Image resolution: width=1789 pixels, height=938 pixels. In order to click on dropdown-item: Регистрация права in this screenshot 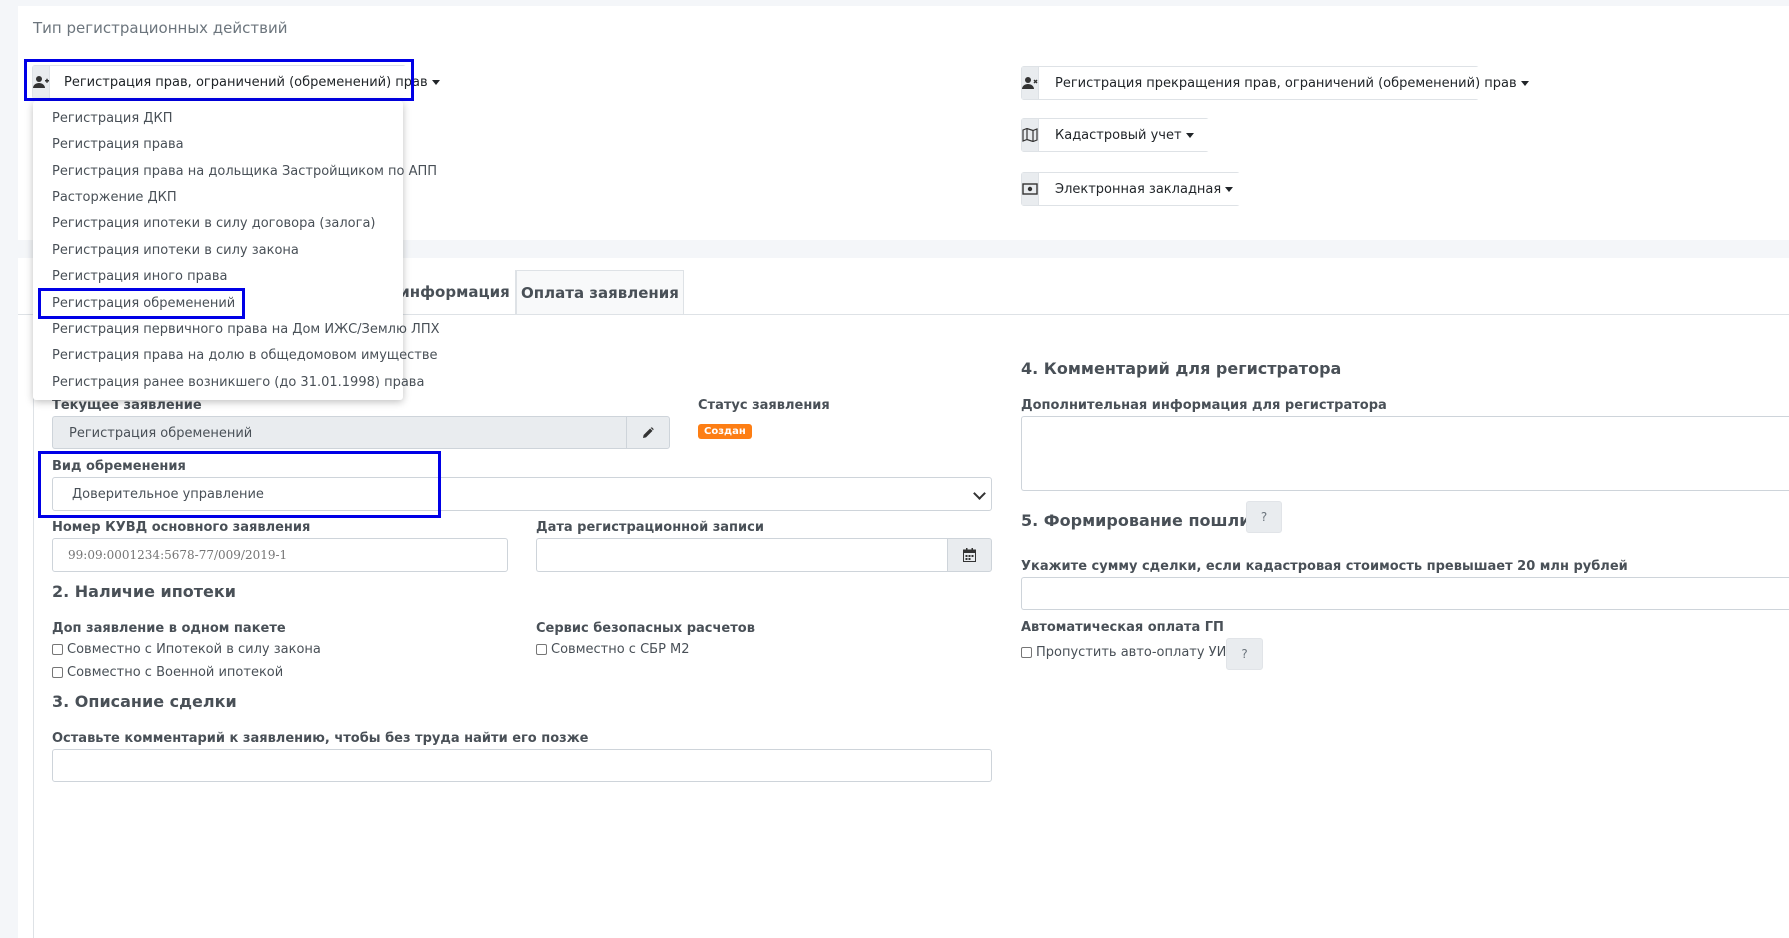, I will do `click(118, 144)`.